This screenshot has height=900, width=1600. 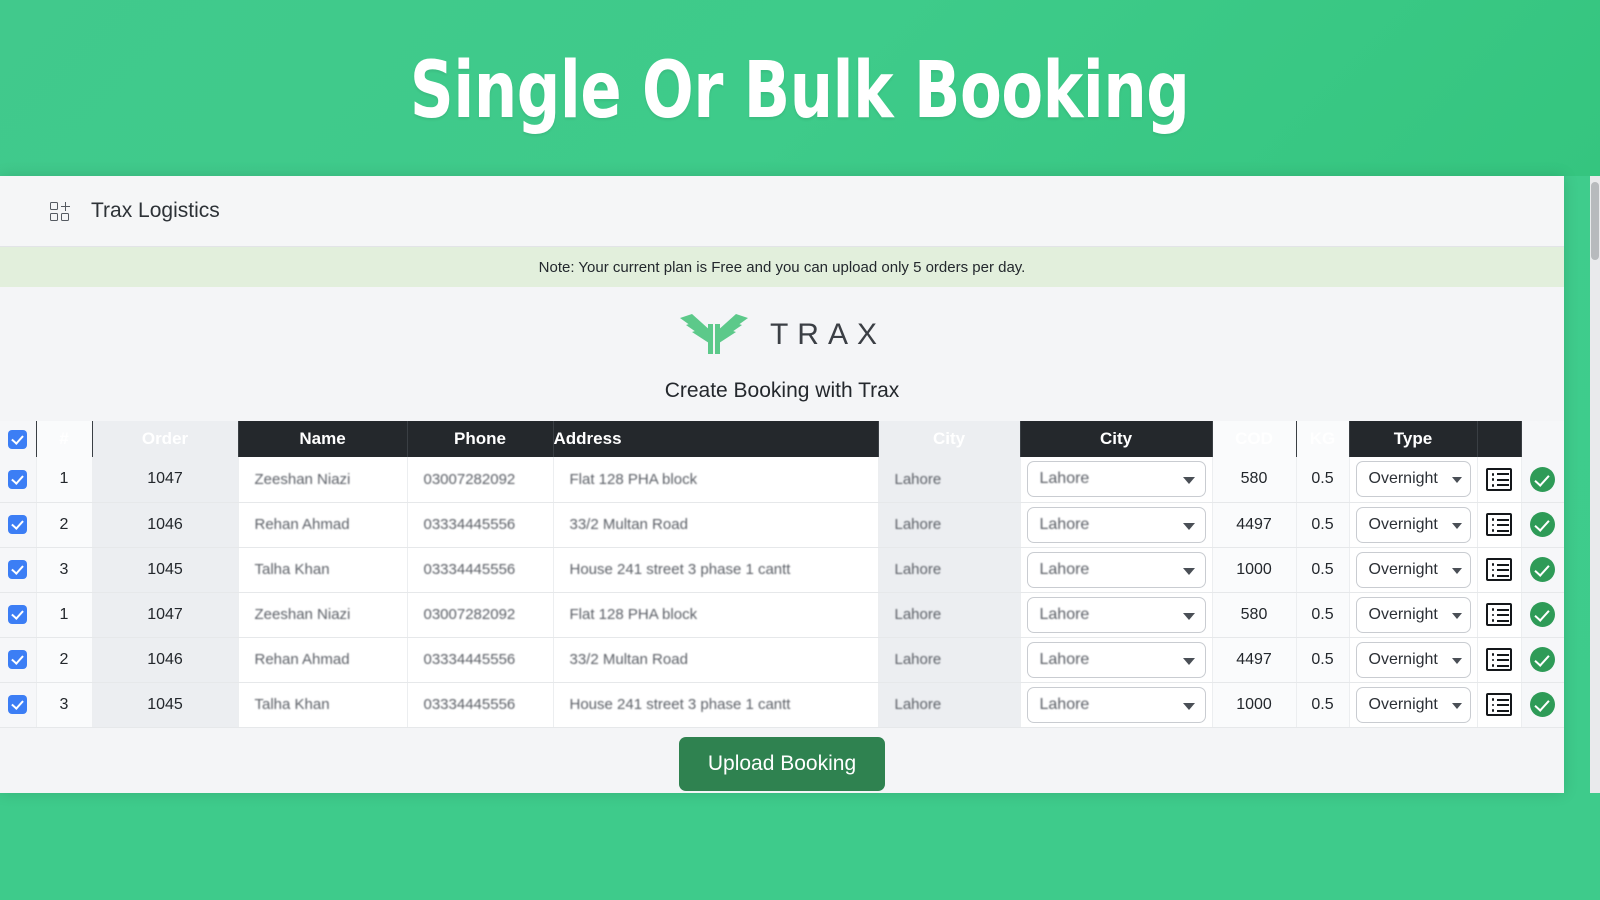 I want to click on row-cod-cell: 1000, so click(x=1254, y=705).